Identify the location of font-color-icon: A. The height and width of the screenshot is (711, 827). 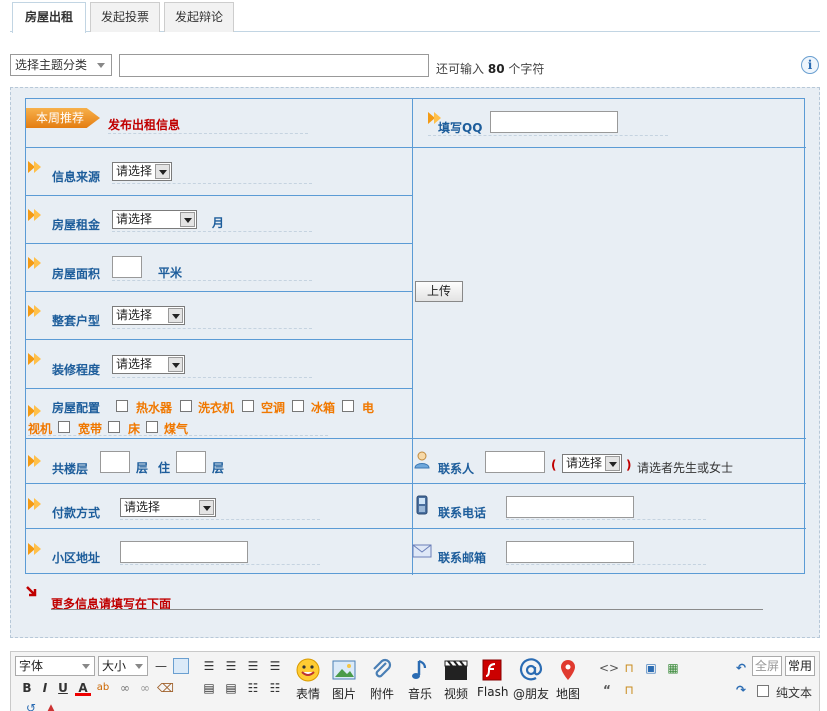
(83, 688).